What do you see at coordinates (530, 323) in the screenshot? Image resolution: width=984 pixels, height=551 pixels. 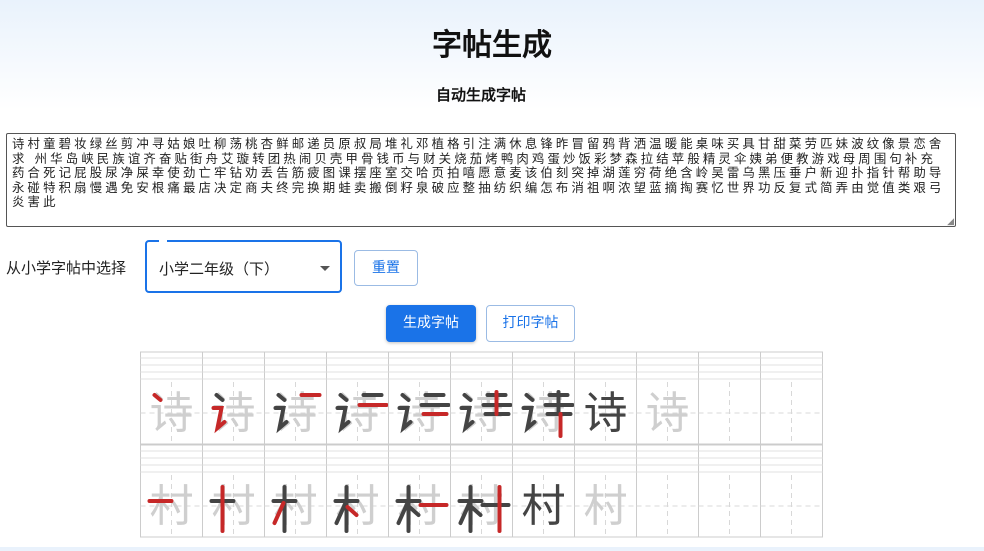 I see `print-button: 打印字帖` at bounding box center [530, 323].